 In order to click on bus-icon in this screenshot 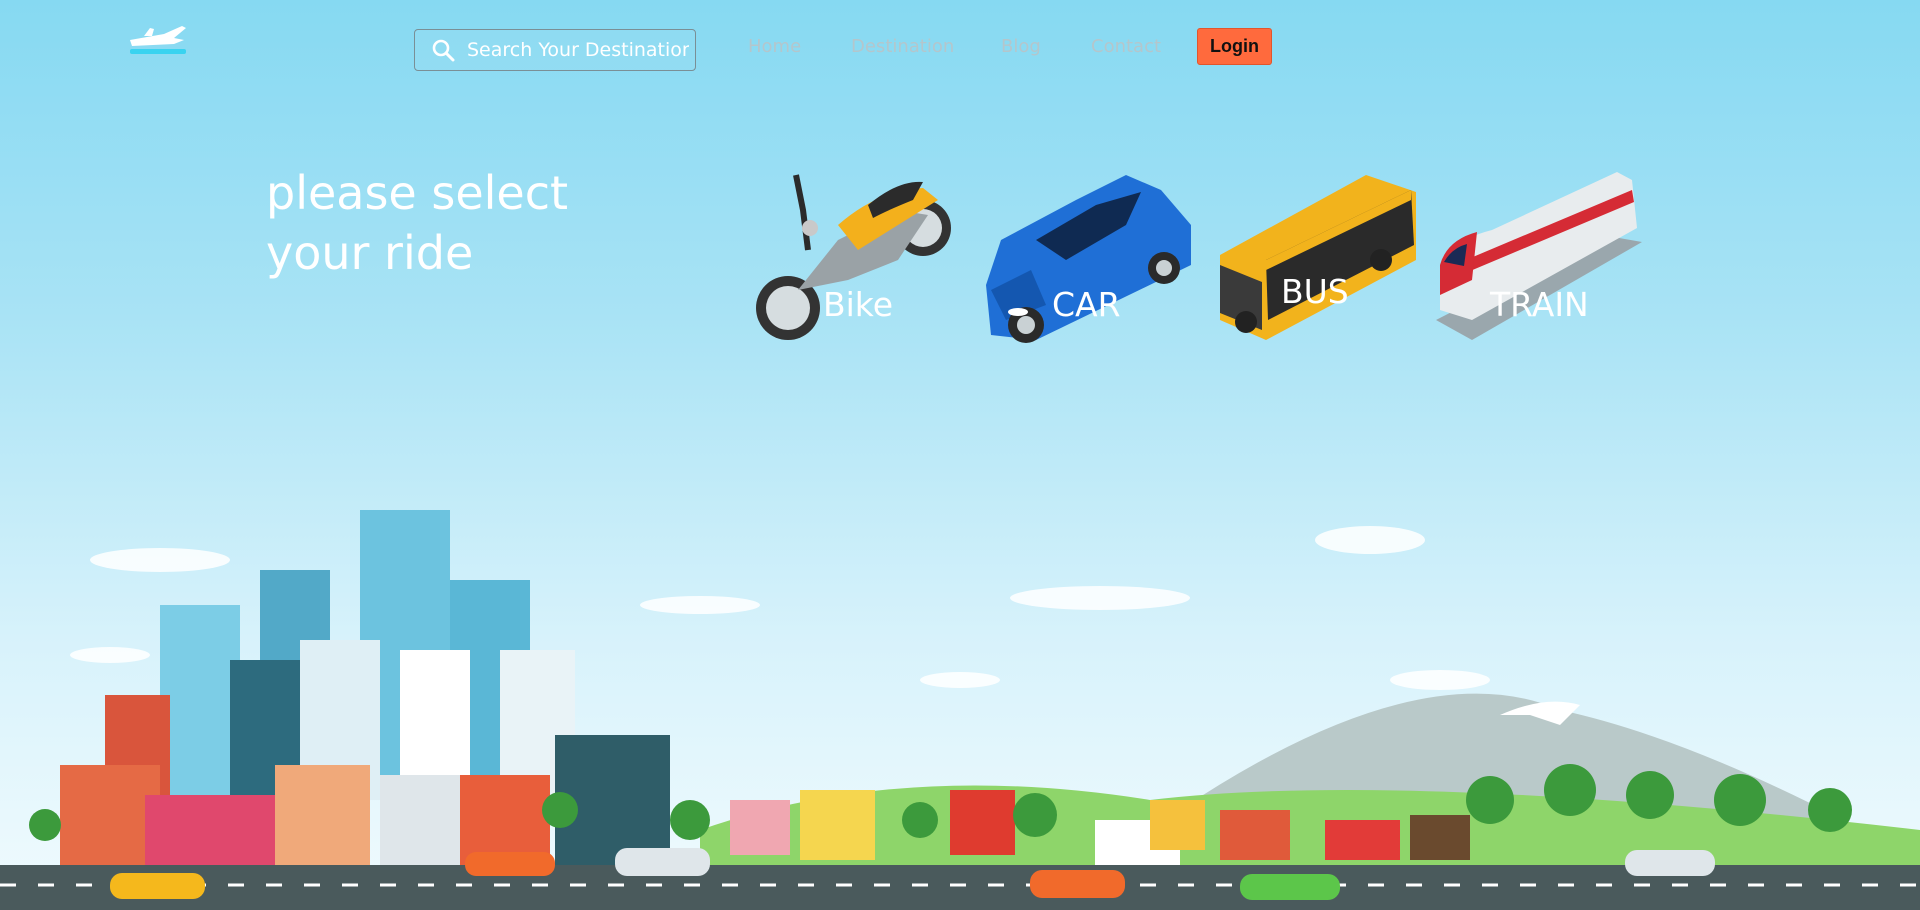, I will do `click(1318, 257)`.